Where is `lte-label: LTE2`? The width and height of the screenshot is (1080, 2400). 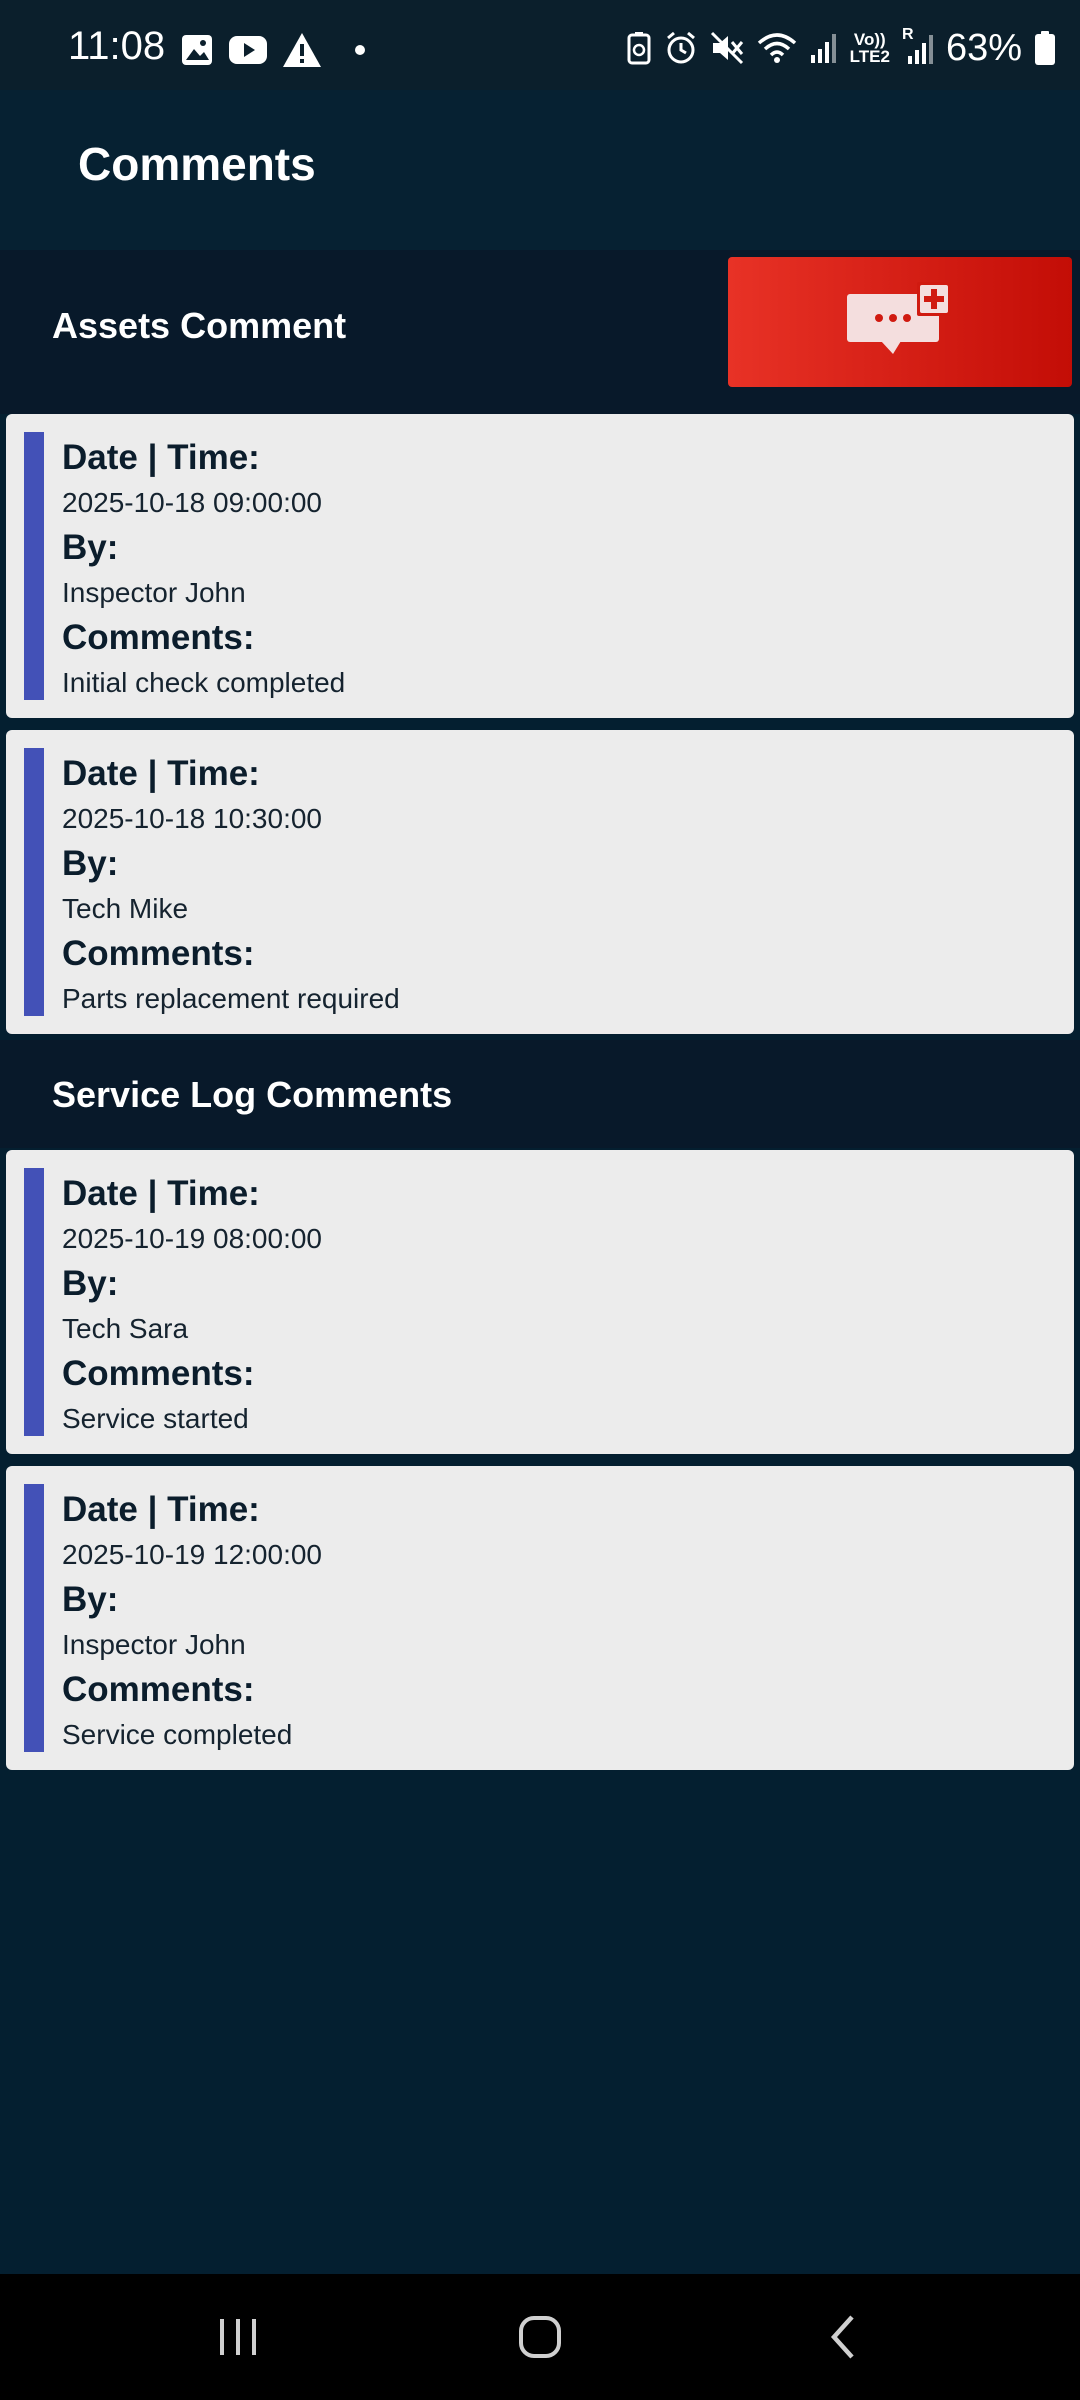 lte-label: LTE2 is located at coordinates (869, 56).